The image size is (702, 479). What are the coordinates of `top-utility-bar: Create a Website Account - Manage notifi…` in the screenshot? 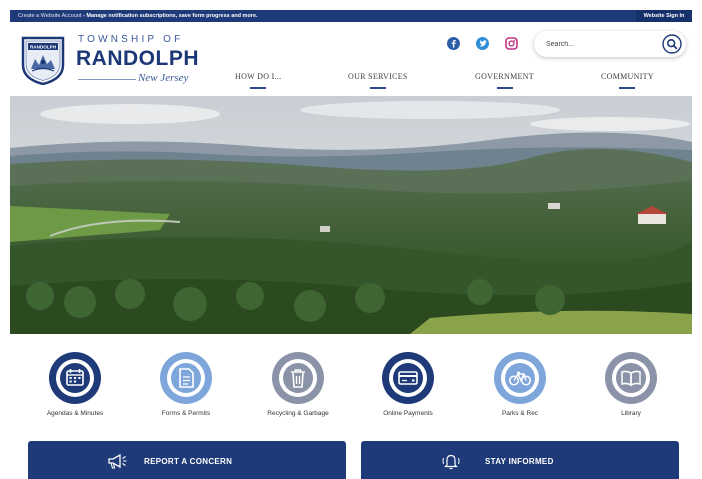 It's located at (351, 16).